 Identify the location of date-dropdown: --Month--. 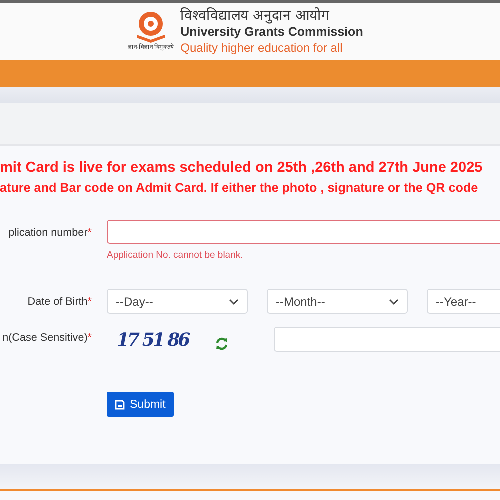
(337, 301).